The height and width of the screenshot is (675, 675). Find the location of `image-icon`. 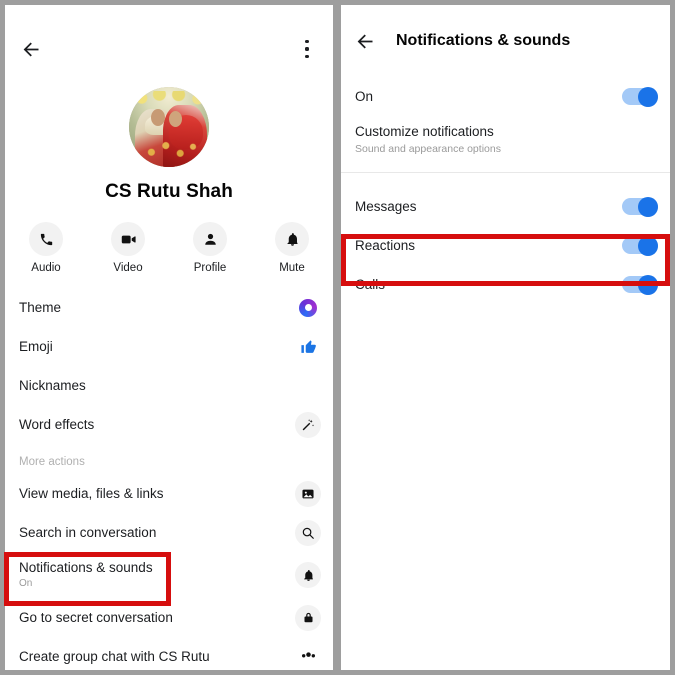

image-icon is located at coordinates (308, 493).